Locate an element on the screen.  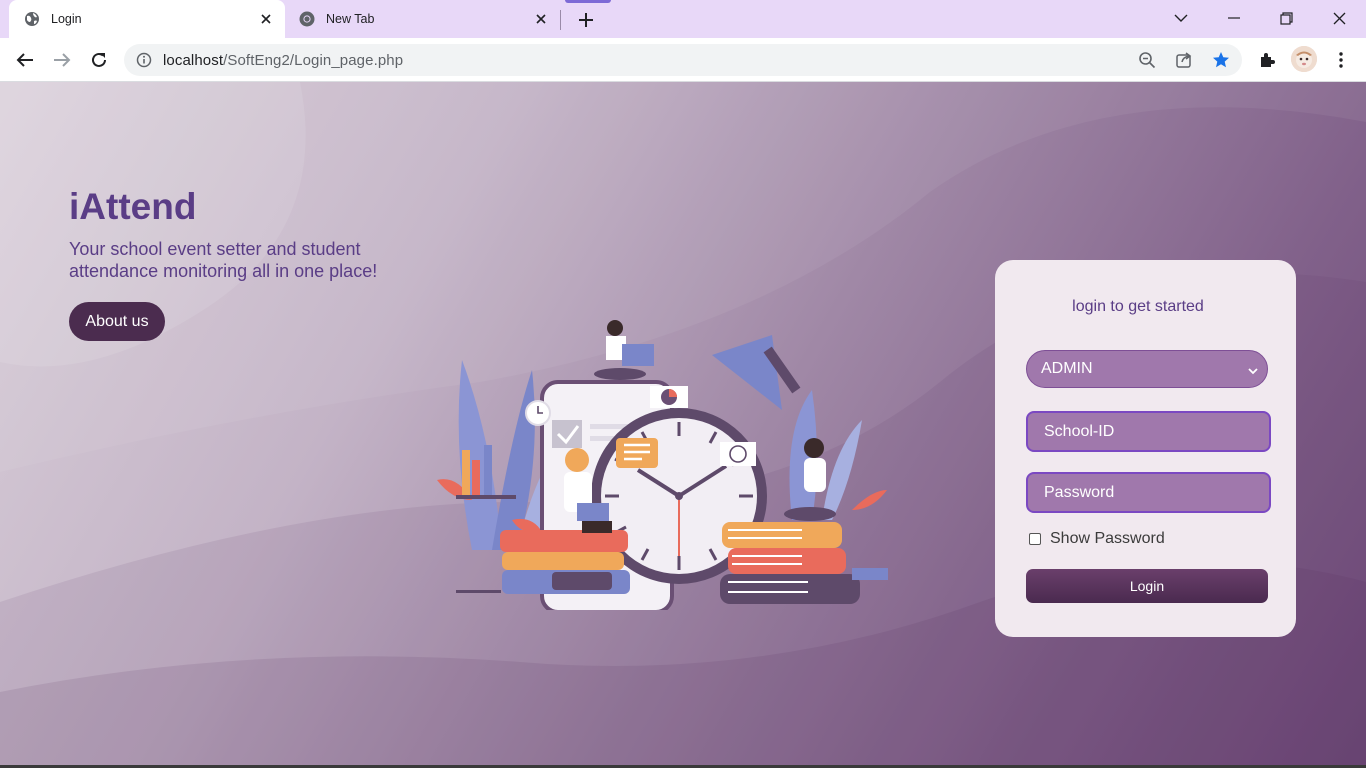
brand-title: iAttend is located at coordinates (133, 206).